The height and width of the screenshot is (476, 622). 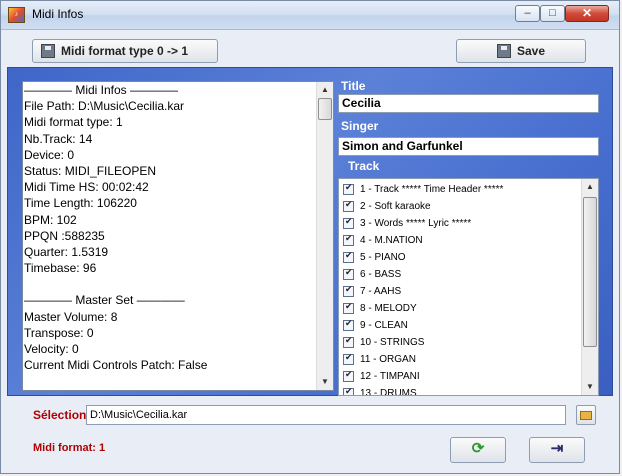 What do you see at coordinates (66, 251) in the screenshot?
I see `info-line: Quarter: 1.5319` at bounding box center [66, 251].